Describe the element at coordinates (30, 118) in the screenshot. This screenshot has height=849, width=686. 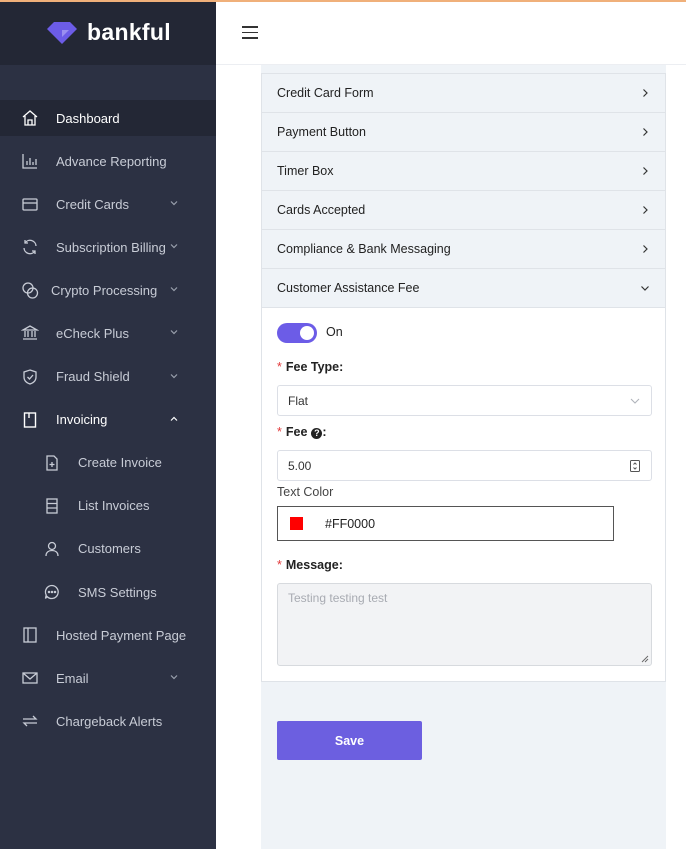
I see `home-icon` at that location.